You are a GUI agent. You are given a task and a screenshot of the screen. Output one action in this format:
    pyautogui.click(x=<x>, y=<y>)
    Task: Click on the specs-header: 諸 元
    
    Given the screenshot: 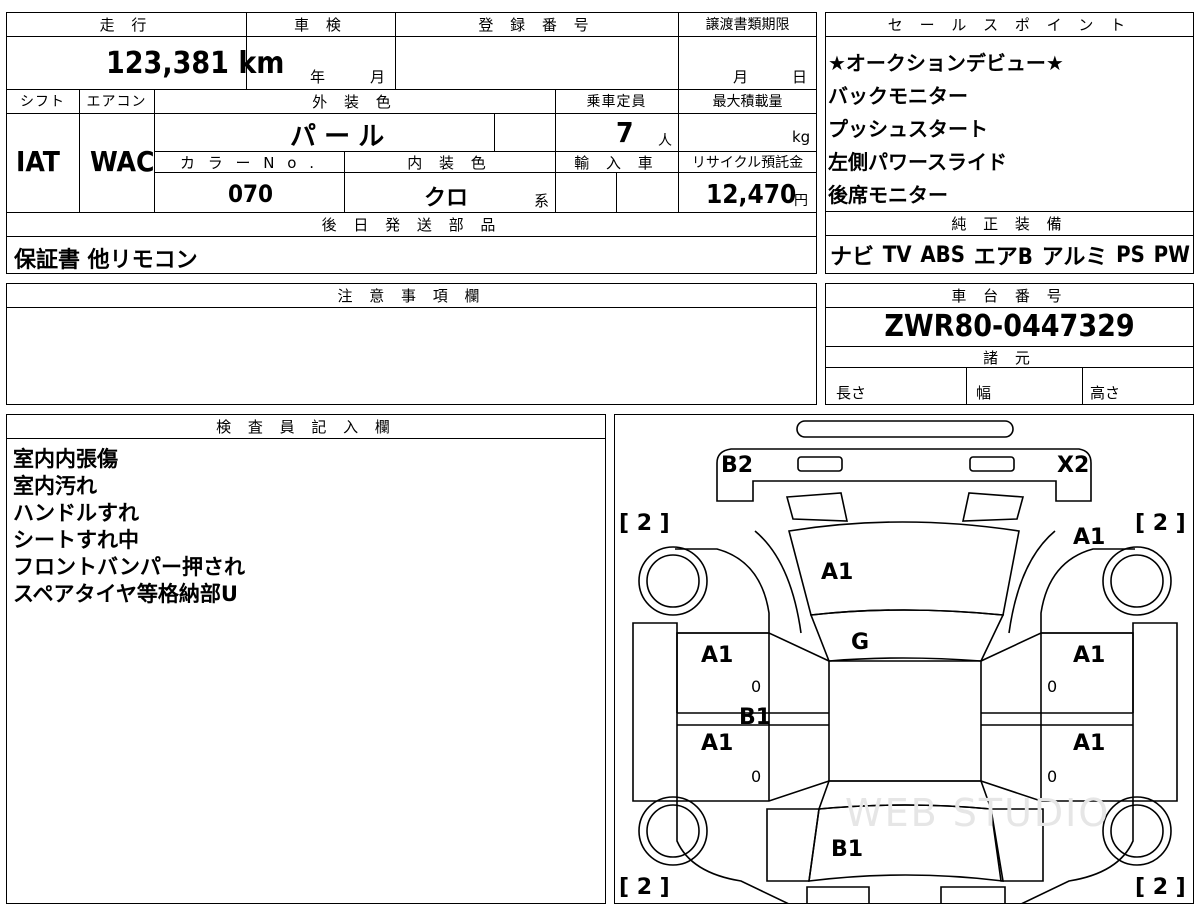 What is the action you would take?
    pyautogui.click(x=1009, y=357)
    